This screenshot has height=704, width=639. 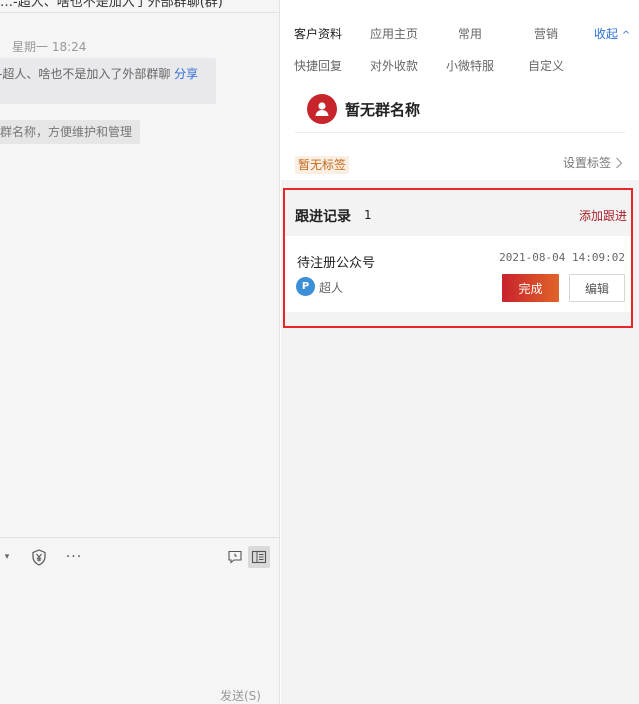 I want to click on complete-button: 完成, so click(x=530, y=288).